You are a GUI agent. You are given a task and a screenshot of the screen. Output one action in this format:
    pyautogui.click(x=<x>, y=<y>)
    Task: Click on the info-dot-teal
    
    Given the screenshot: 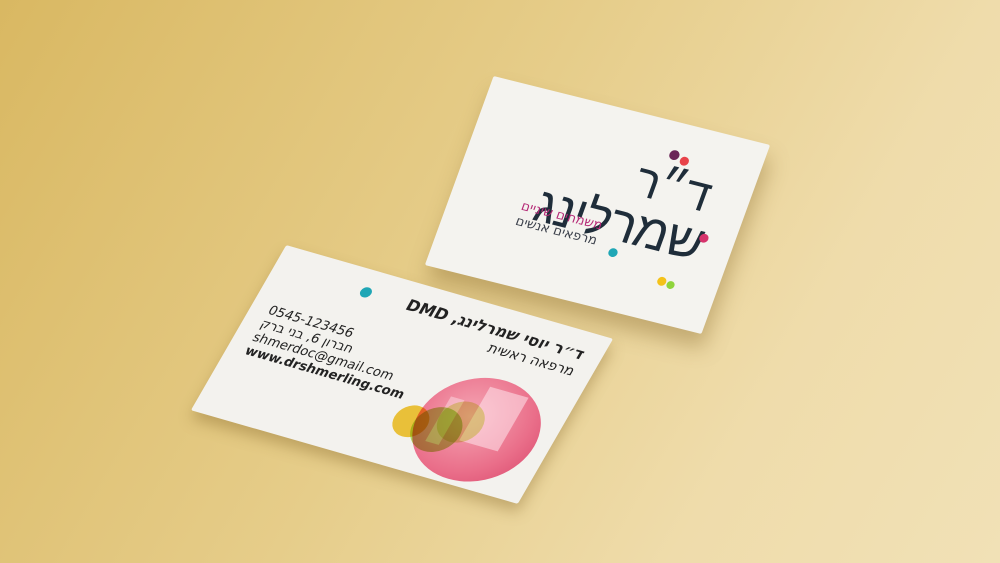 What is the action you would take?
    pyautogui.click(x=366, y=292)
    